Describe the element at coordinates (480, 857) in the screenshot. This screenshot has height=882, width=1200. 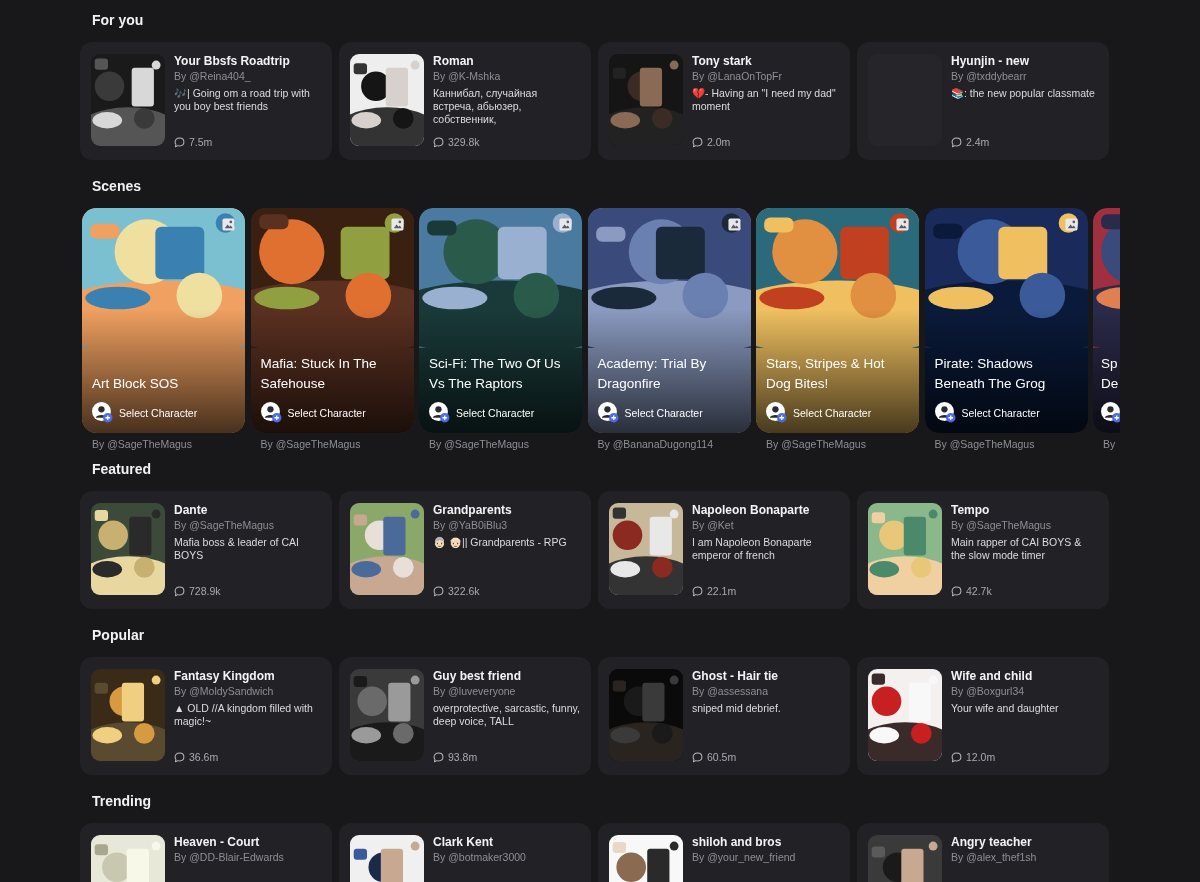
I see `author-name: By @botmaker3000` at that location.